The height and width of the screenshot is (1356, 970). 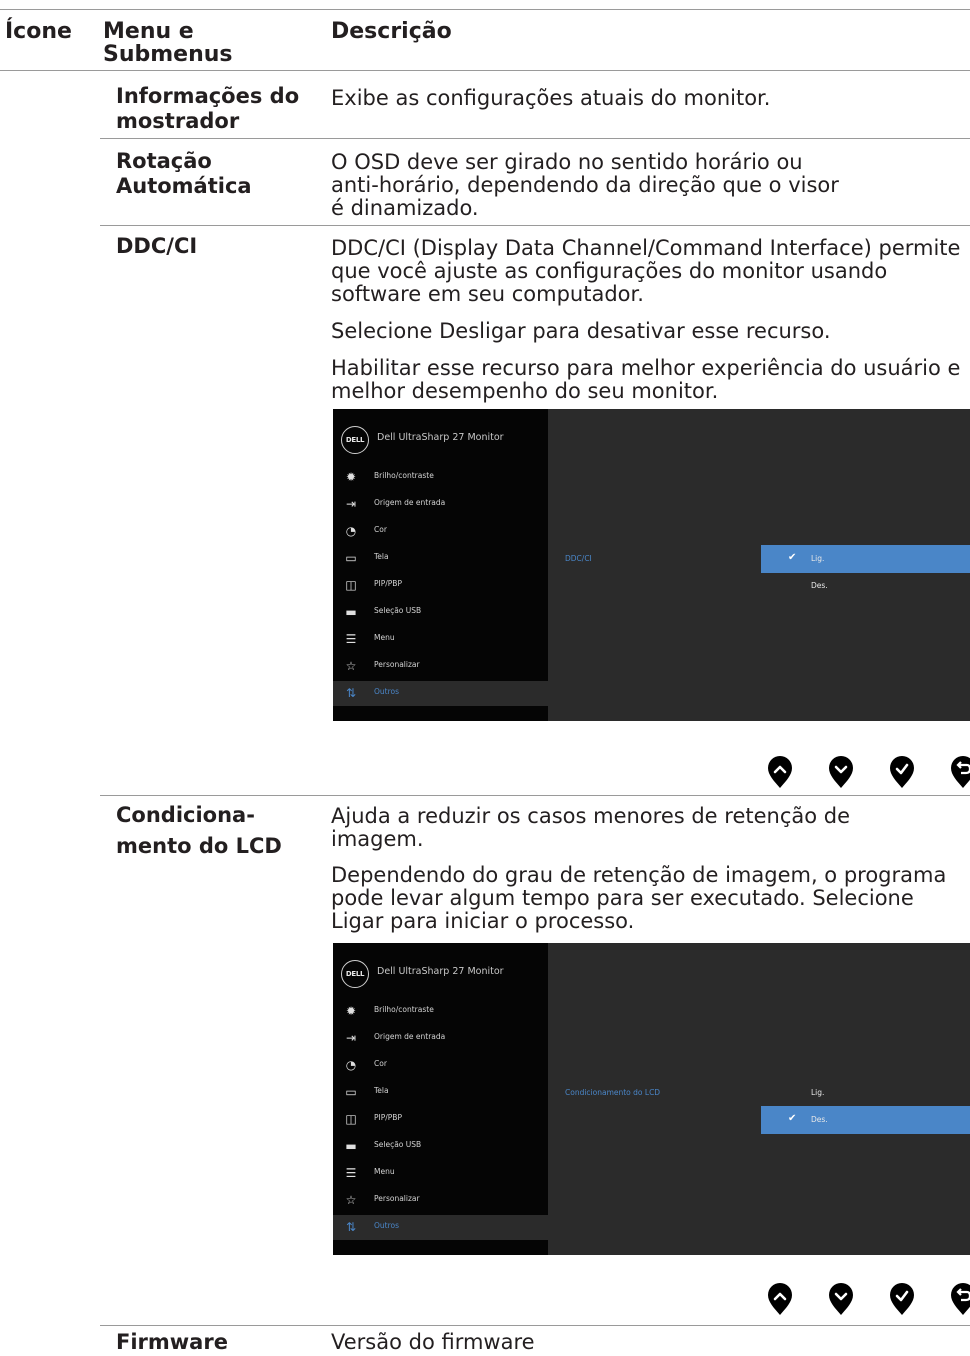 What do you see at coordinates (351, 585) in the screenshot?
I see `pip-pbp-icon: ◫` at bounding box center [351, 585].